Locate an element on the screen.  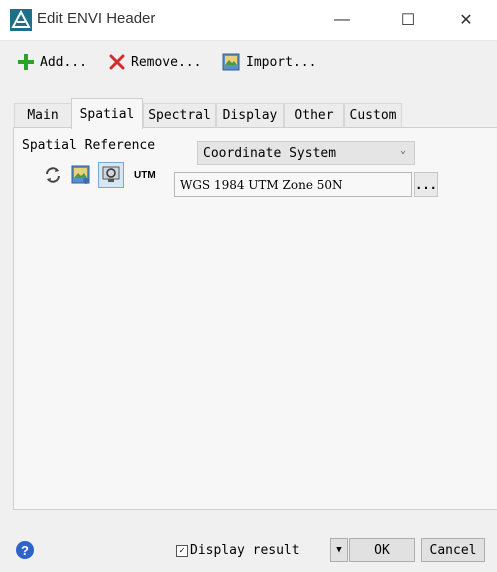
ok-dropdown-button: ▼ is located at coordinates (339, 550).